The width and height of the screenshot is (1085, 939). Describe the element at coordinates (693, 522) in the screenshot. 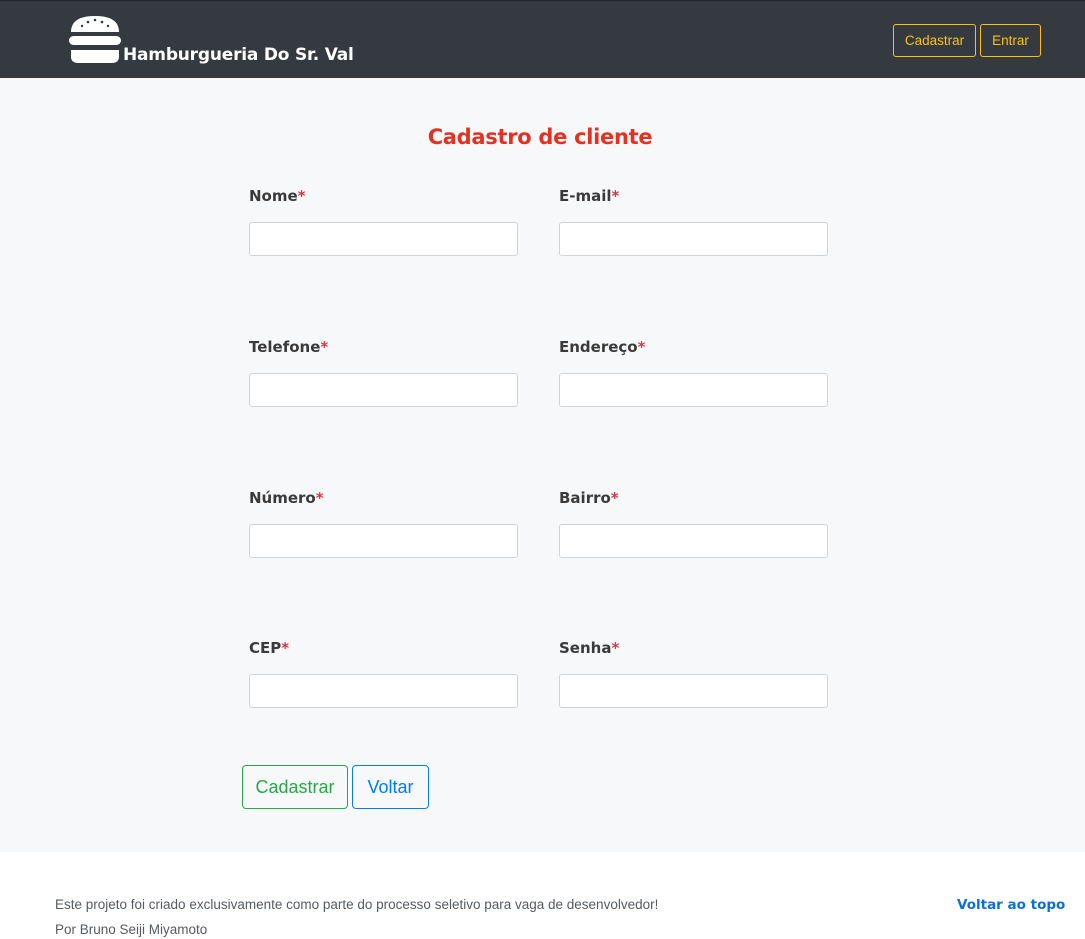

I see `field-bairro: Bairro*` at that location.